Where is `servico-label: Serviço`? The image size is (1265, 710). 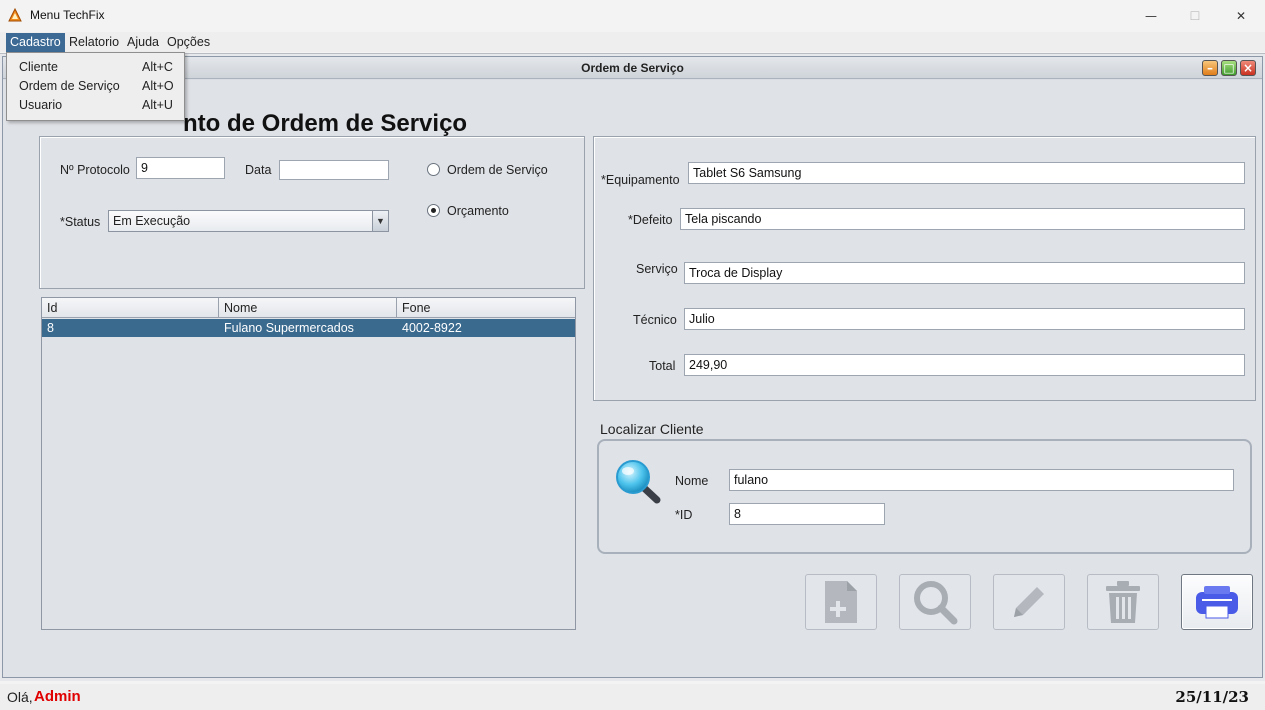
servico-label: Serviço is located at coordinates (657, 269).